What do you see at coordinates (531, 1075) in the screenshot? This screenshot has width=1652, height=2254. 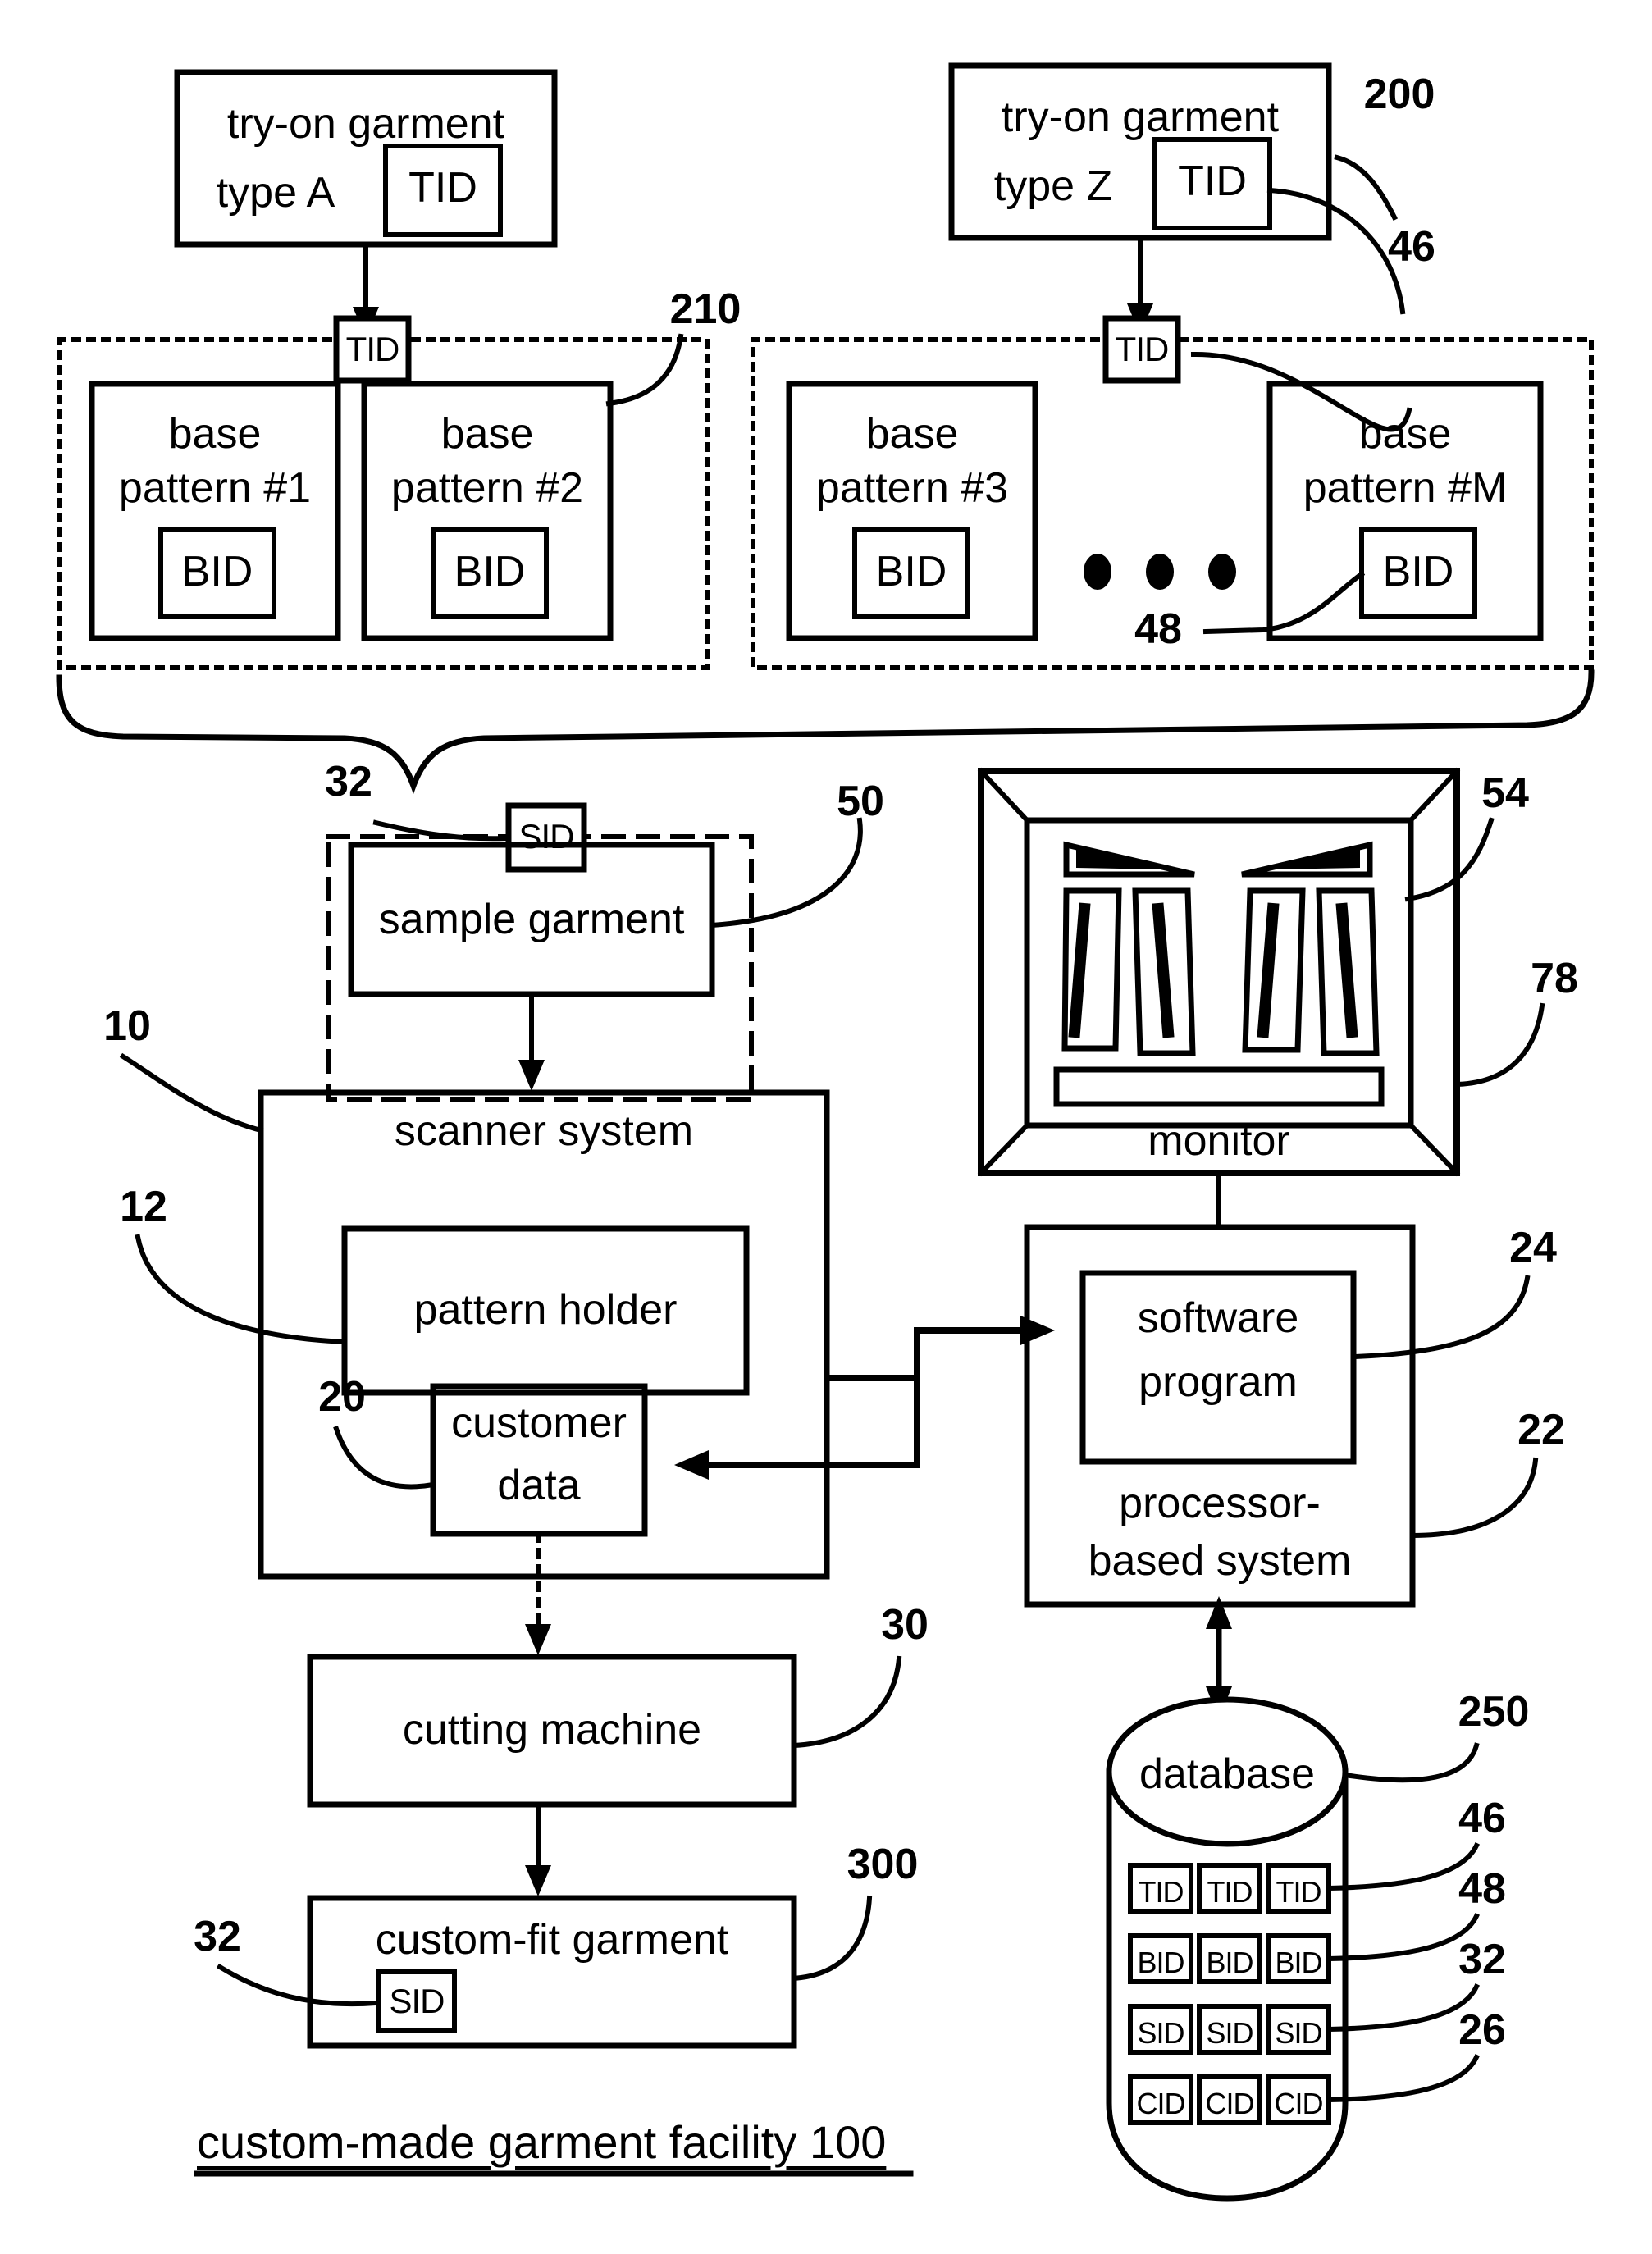 I see `arrow-sample-to-scanner-head` at bounding box center [531, 1075].